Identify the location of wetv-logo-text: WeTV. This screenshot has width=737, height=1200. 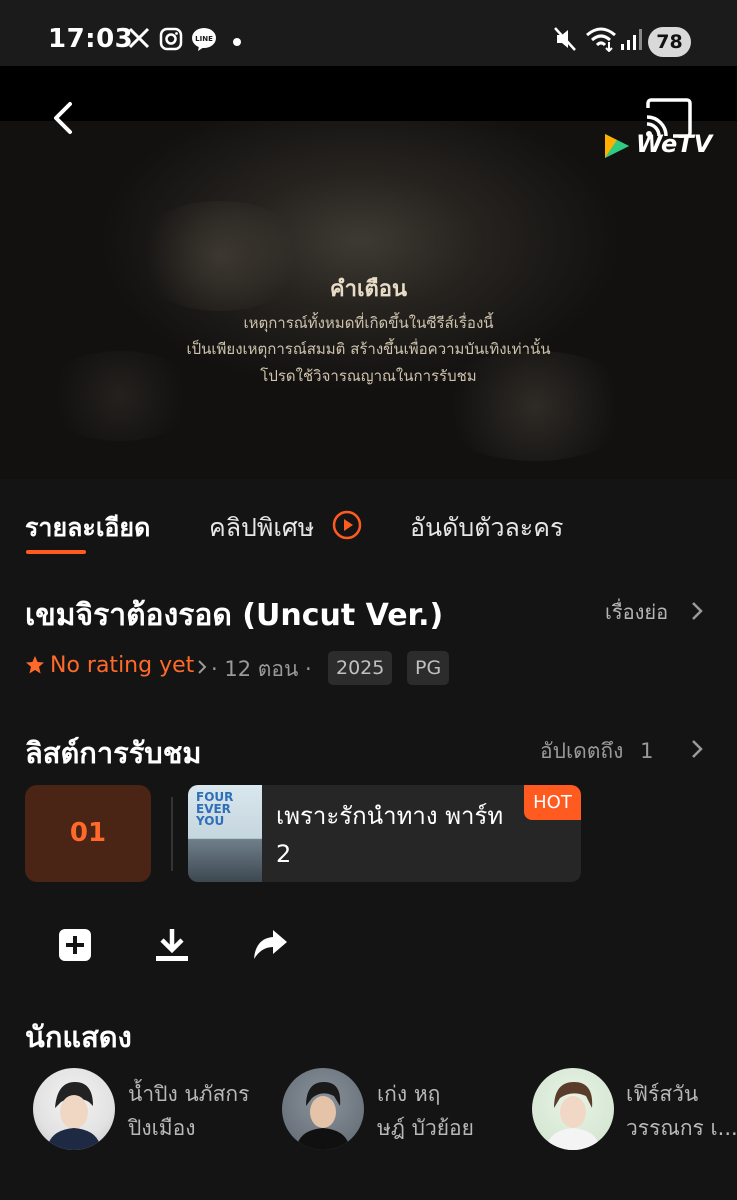
(674, 144).